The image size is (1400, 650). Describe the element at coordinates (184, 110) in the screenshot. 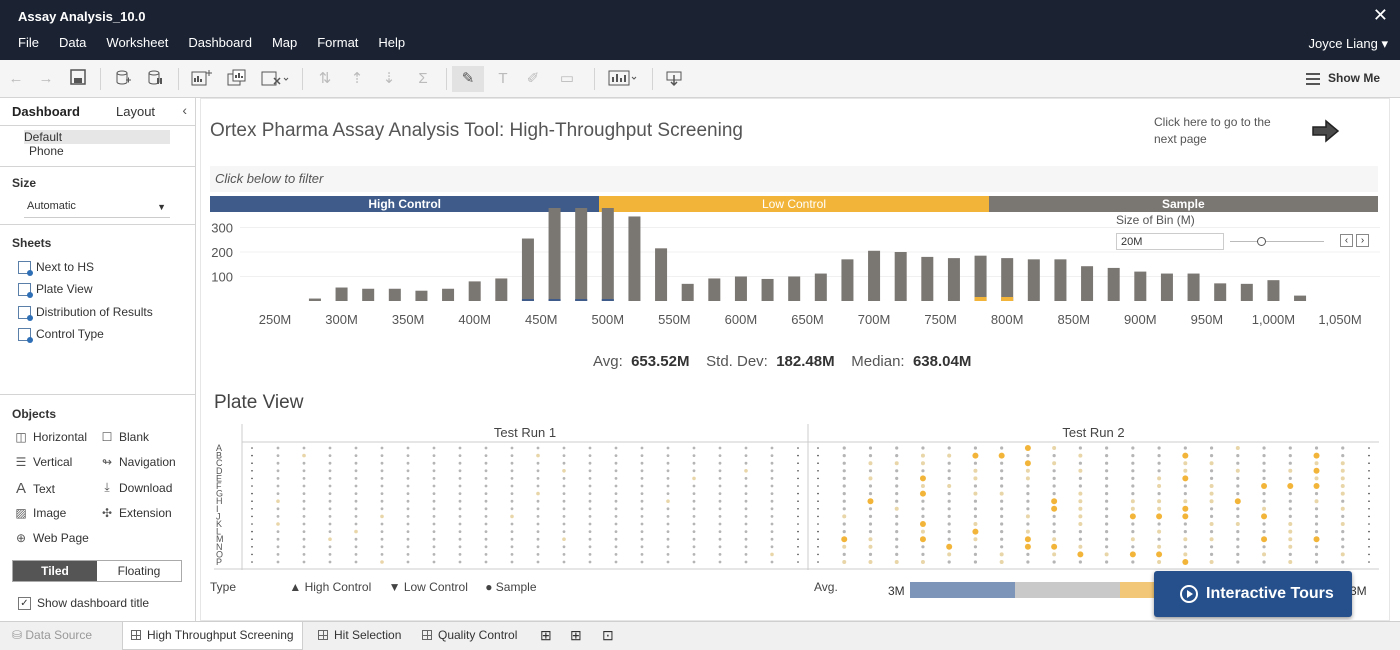

I see `collapse-pane-icon: ‹` at that location.